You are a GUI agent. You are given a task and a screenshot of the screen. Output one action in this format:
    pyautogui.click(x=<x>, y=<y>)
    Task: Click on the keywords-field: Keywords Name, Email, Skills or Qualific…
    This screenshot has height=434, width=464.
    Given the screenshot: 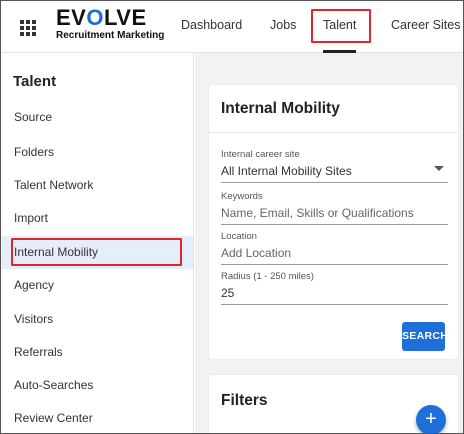 What is the action you would take?
    pyautogui.click(x=334, y=208)
    